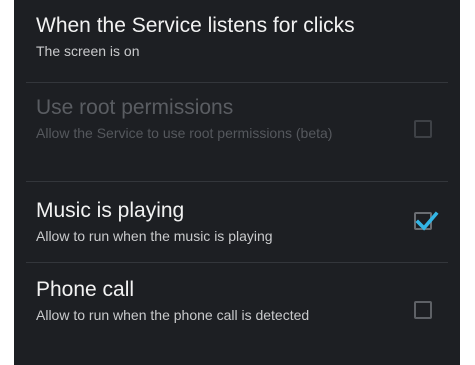 Image resolution: width=475 pixels, height=365 pixels. What do you see at coordinates (423, 129) in the screenshot?
I see `root-permissions-checkbox` at bounding box center [423, 129].